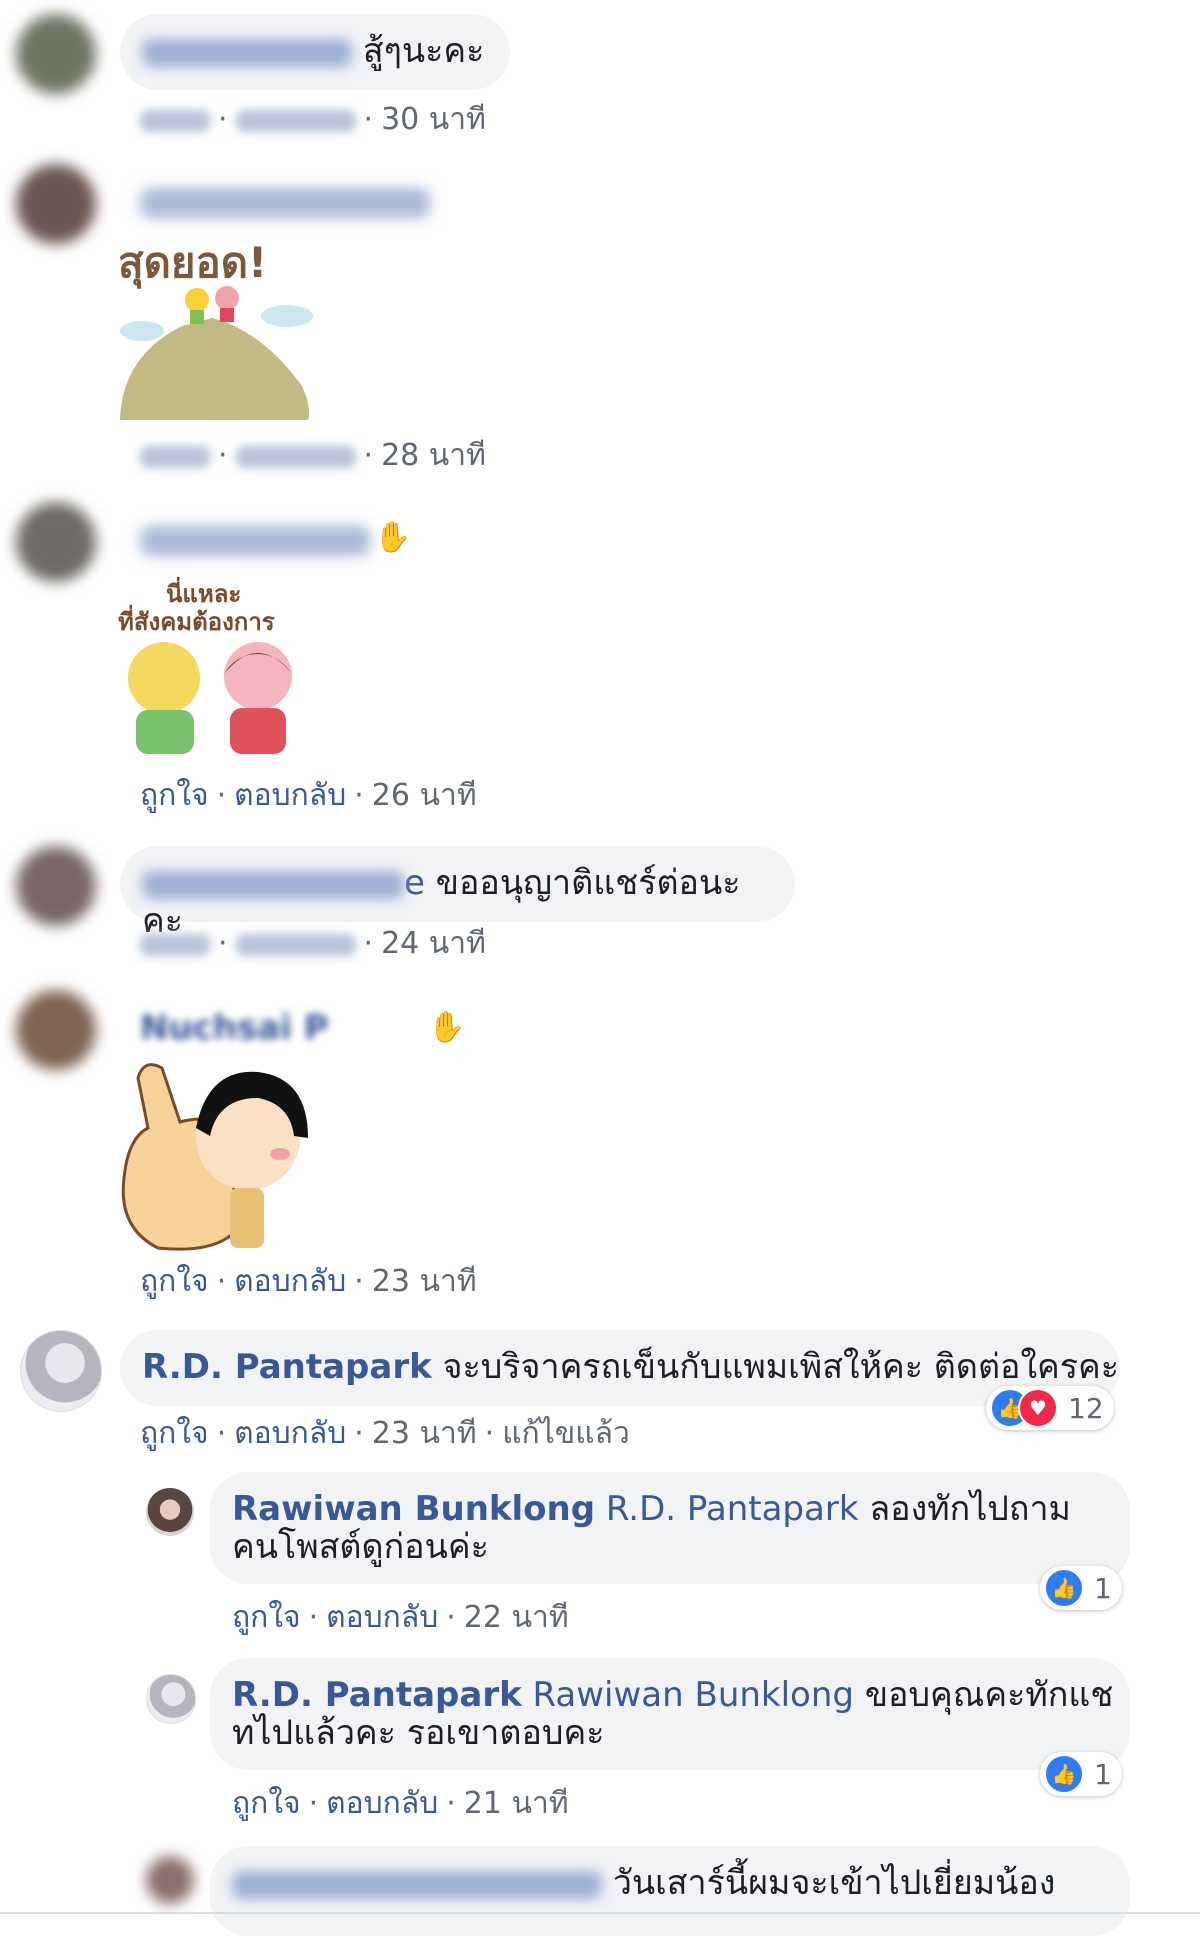  I want to click on reaction-count: 👍 ♥ 12, so click(1050, 1408).